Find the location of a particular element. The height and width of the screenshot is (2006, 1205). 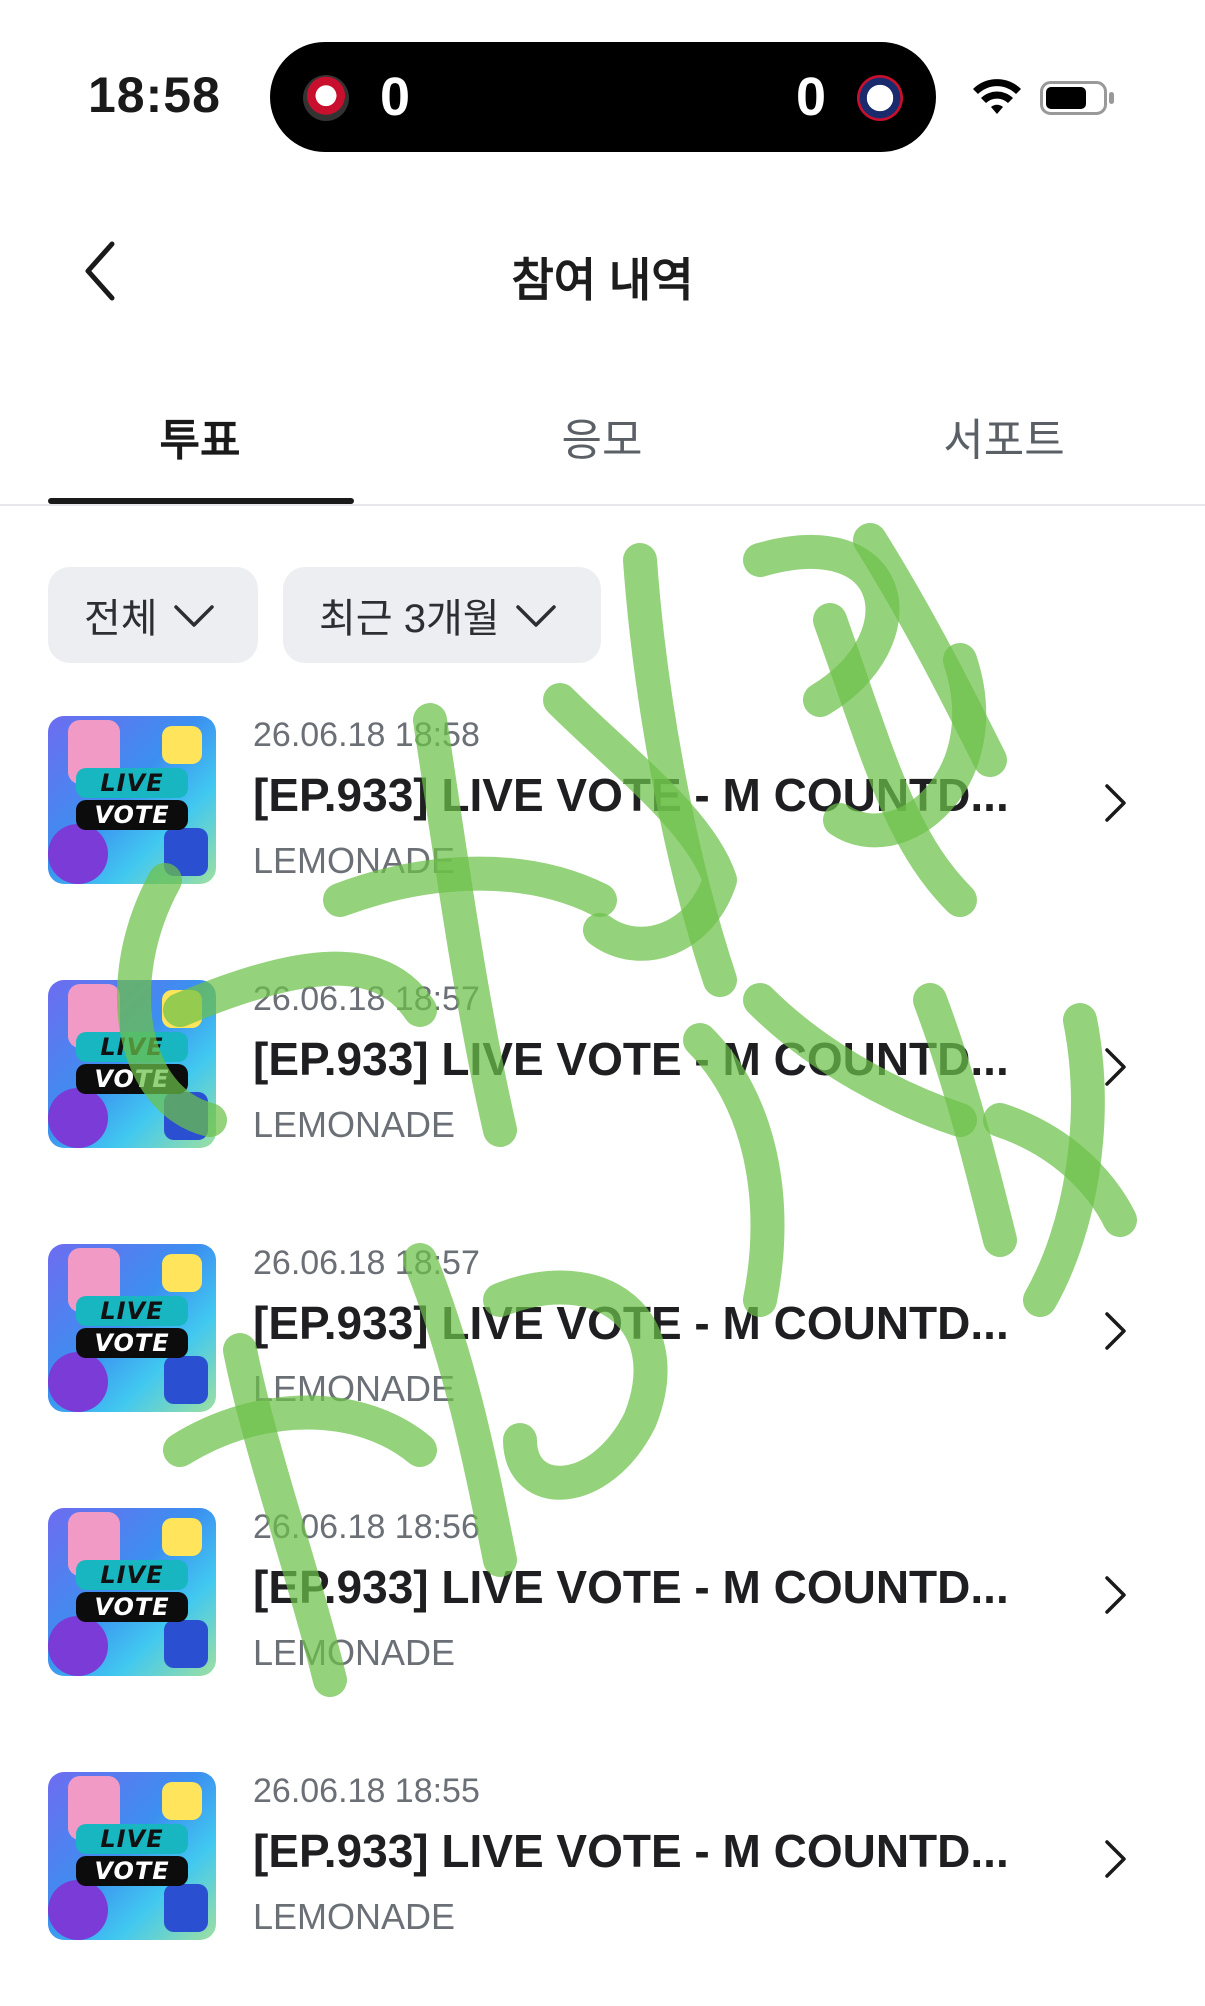

tab-support: 서포트 is located at coordinates (1004, 436).